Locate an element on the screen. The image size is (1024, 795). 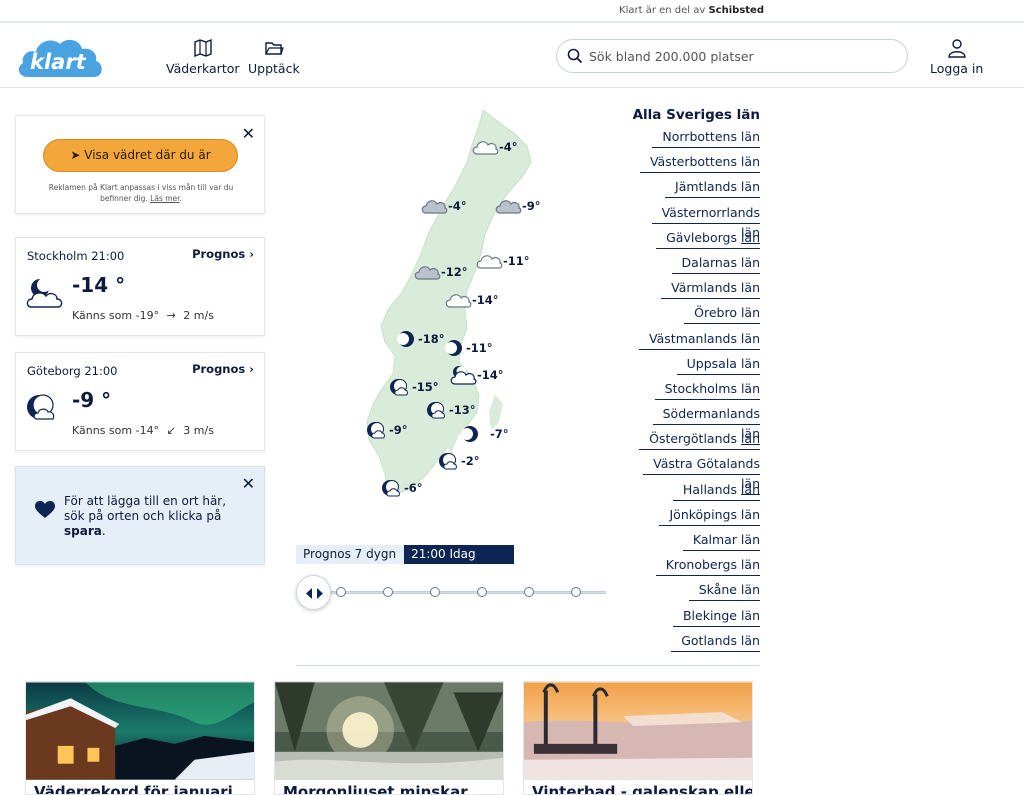
klart-logo: klart is located at coordinates (60, 56).